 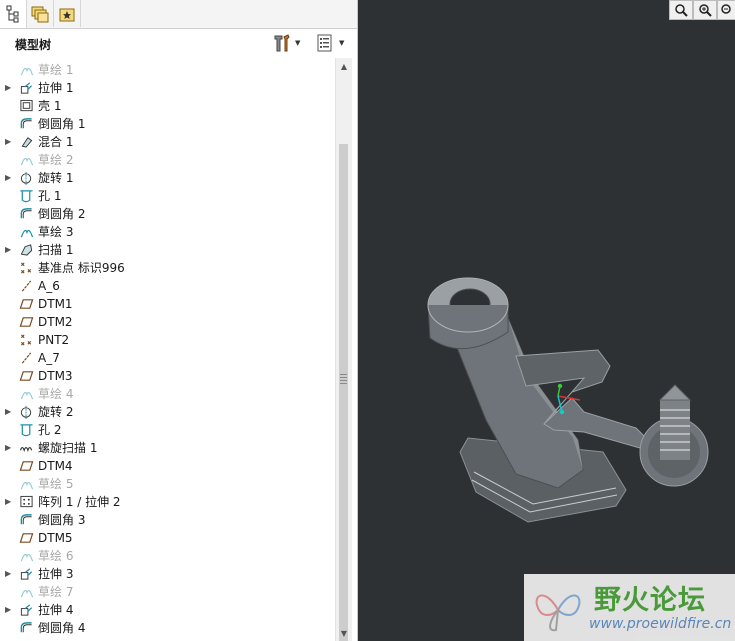 What do you see at coordinates (167, 574) in the screenshot?
I see `tree-item: ▶ 拉伸 3` at bounding box center [167, 574].